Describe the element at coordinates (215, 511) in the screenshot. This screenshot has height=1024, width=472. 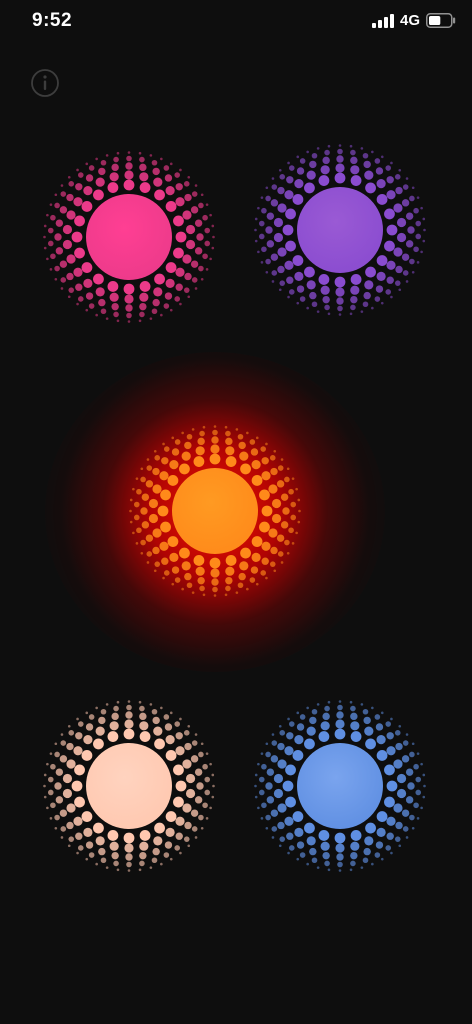
I see `orange-orb` at that location.